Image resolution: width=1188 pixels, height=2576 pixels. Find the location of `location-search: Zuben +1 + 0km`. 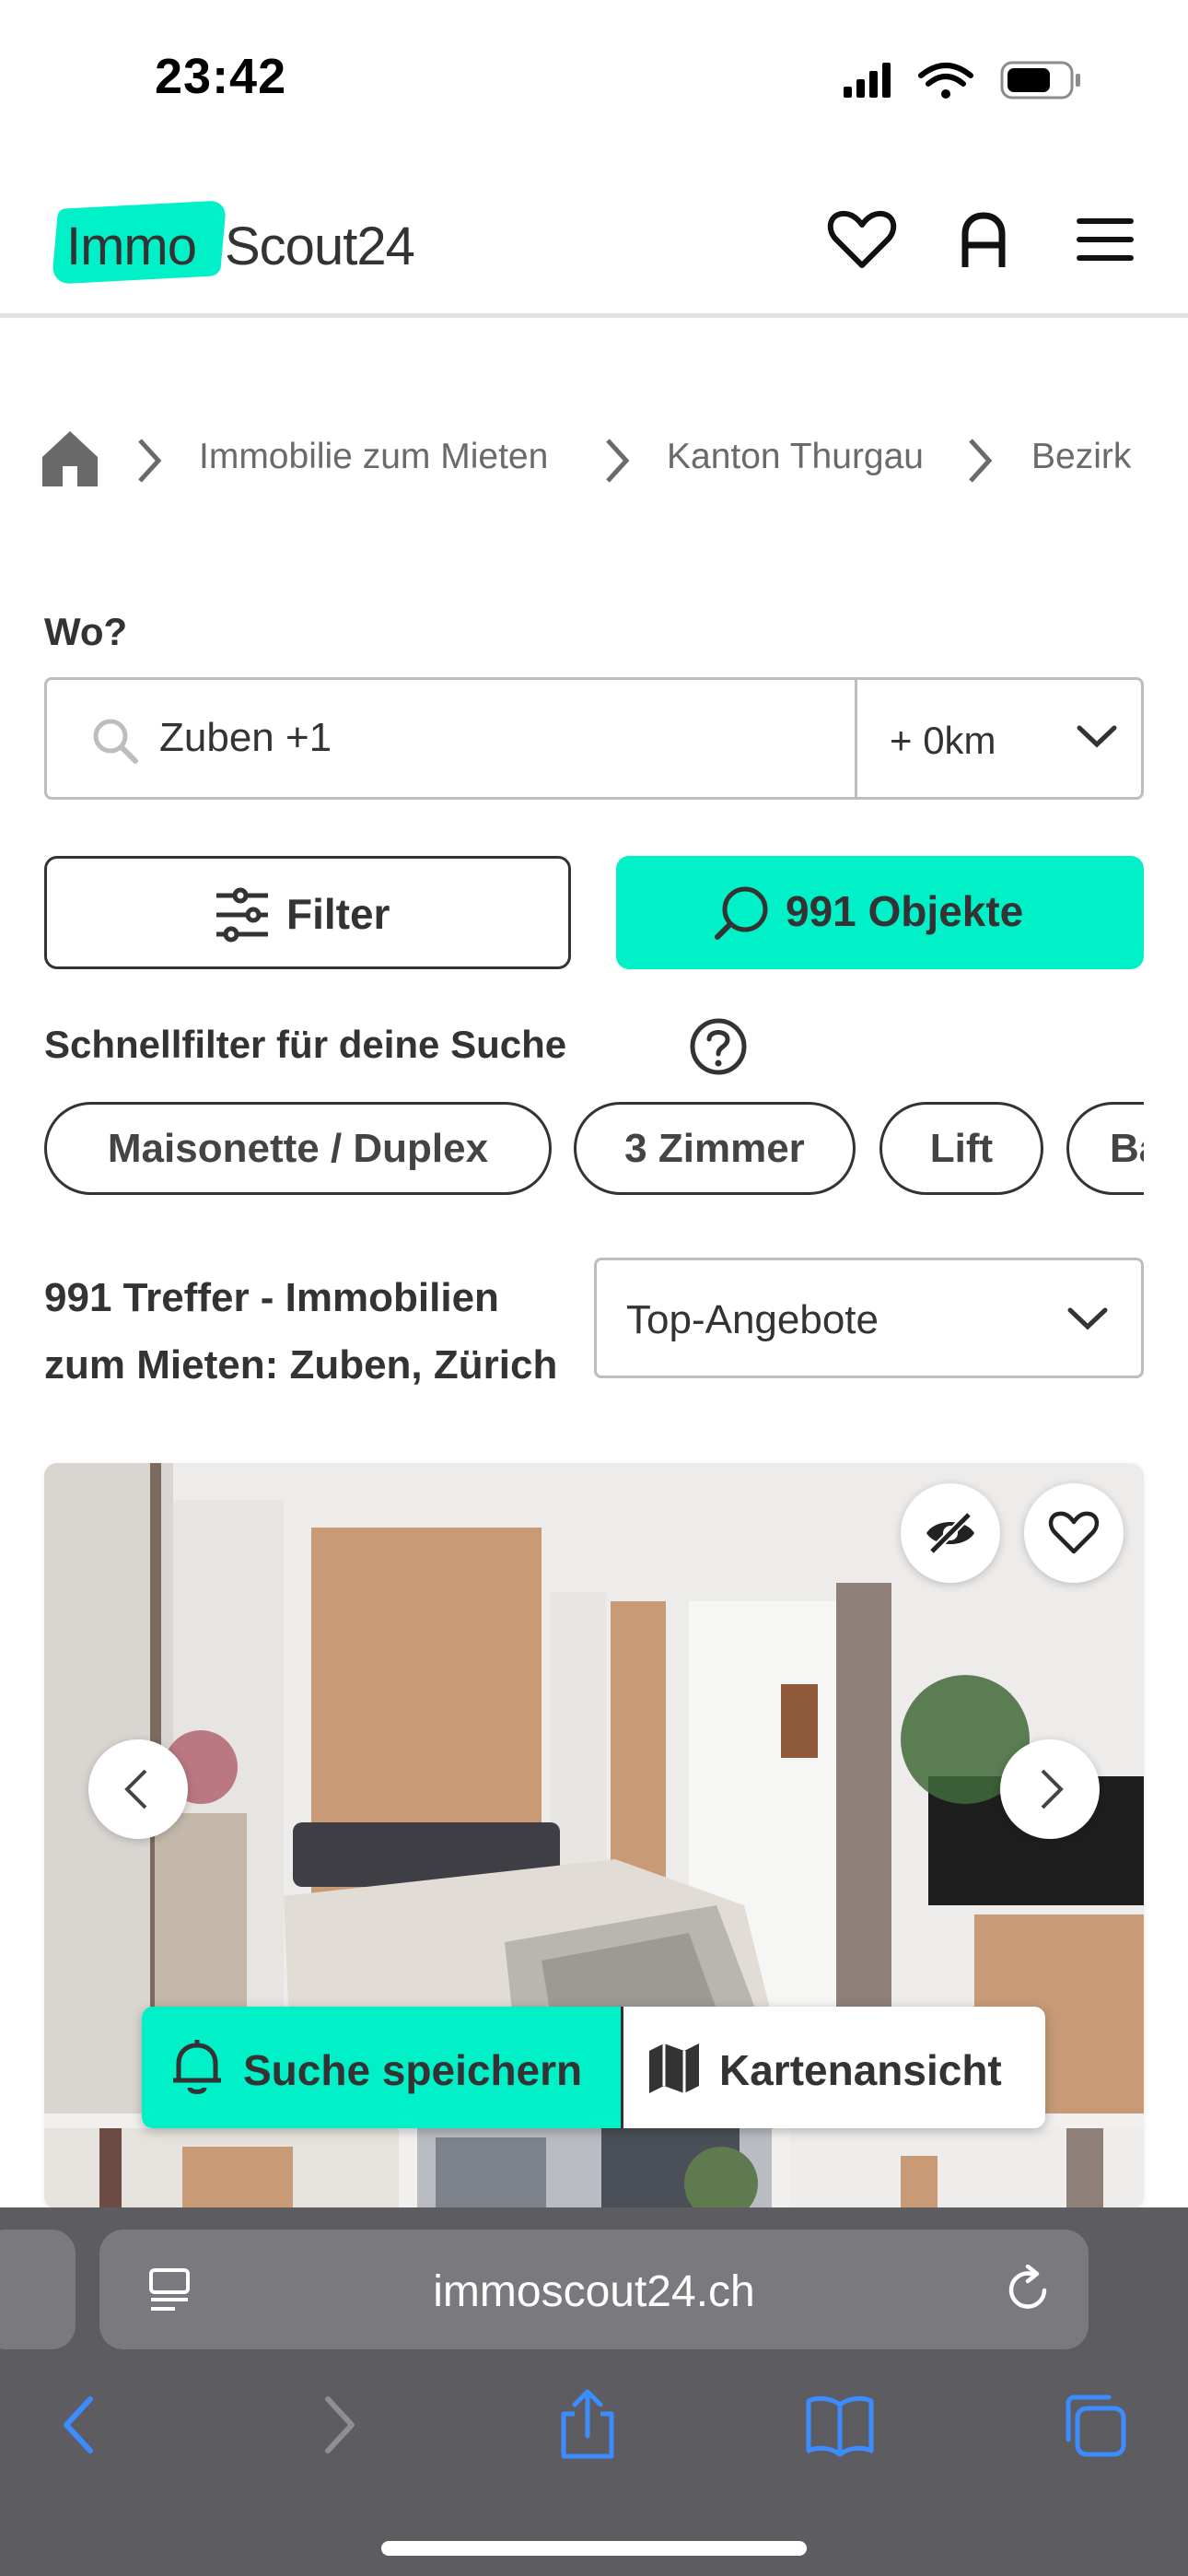

location-search: Zuben +1 + 0km is located at coordinates (594, 738).